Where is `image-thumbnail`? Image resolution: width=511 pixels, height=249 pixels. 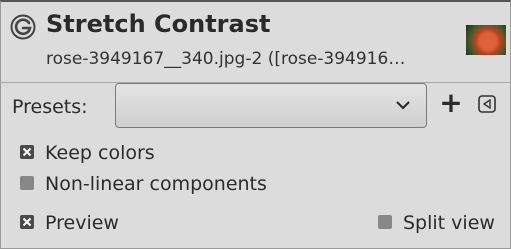 image-thumbnail is located at coordinates (486, 40).